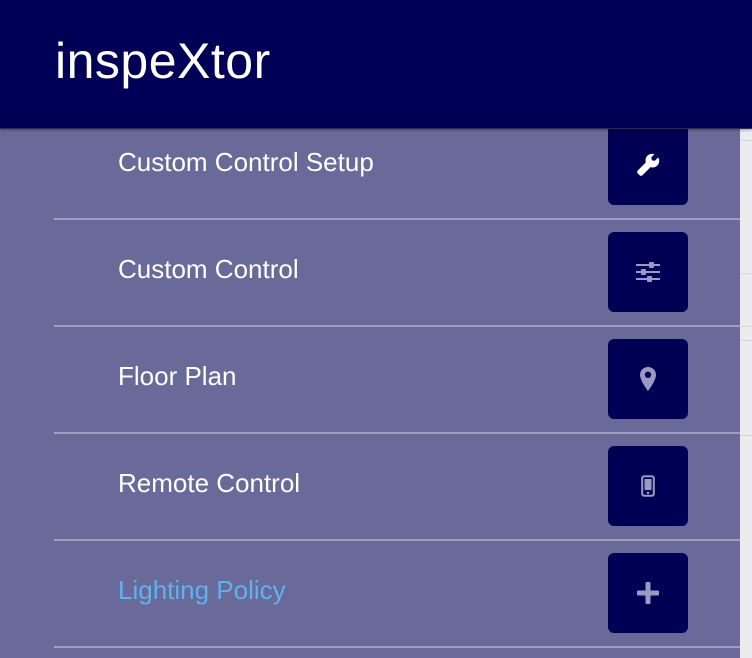 The height and width of the screenshot is (658, 752). I want to click on plus-icon, so click(648, 593).